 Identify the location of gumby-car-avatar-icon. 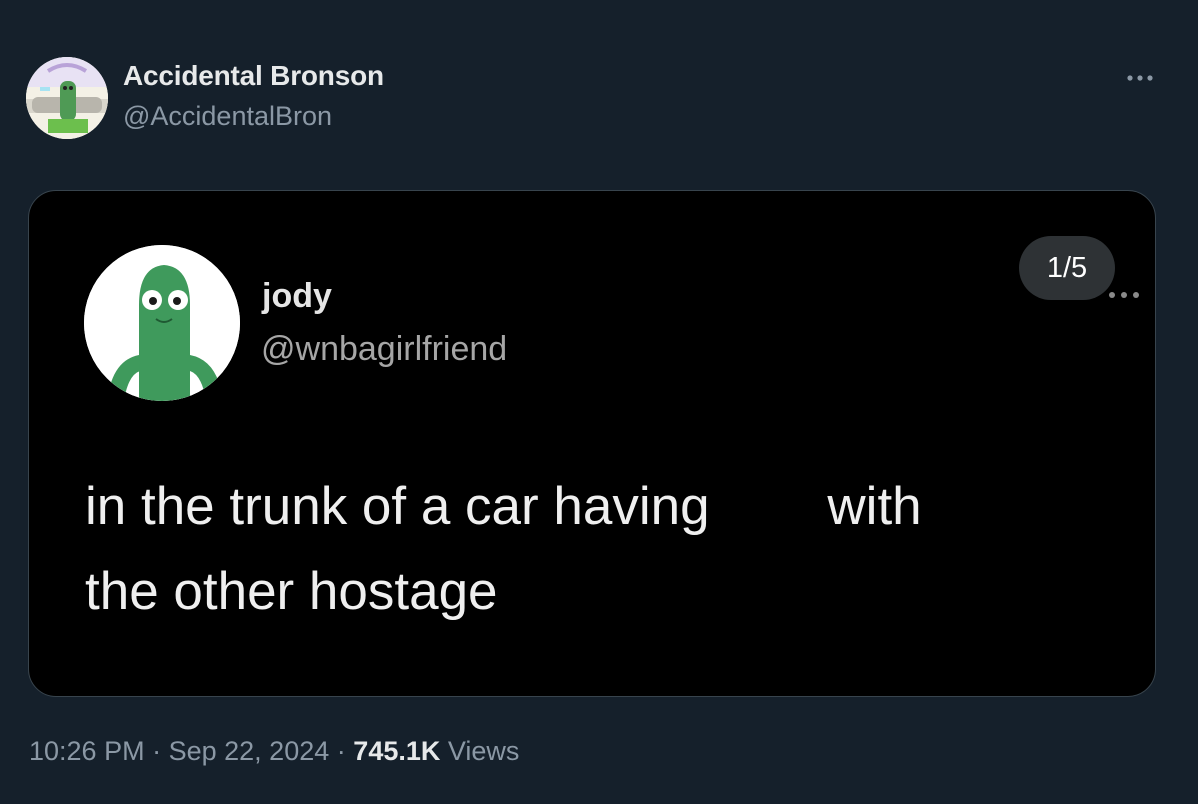
(67, 98).